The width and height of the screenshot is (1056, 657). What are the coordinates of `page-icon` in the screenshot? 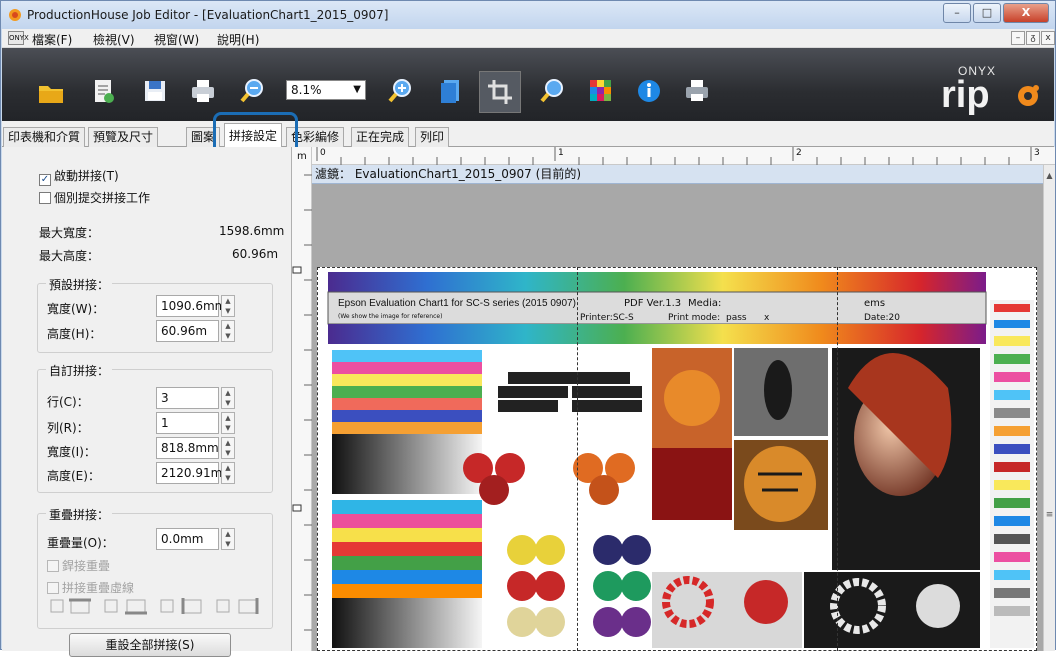 It's located at (451, 91).